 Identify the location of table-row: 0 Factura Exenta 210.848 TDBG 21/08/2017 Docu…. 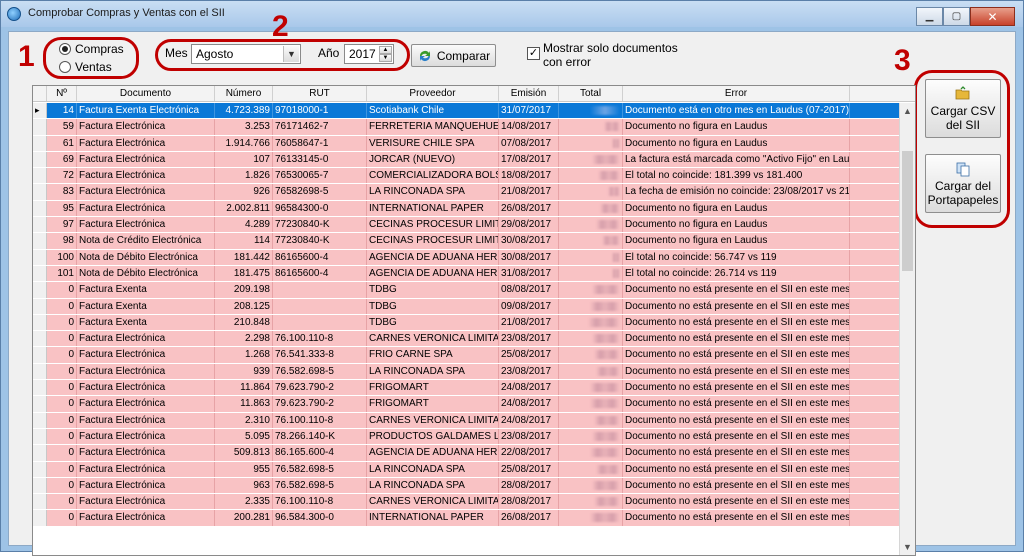
(466, 323).